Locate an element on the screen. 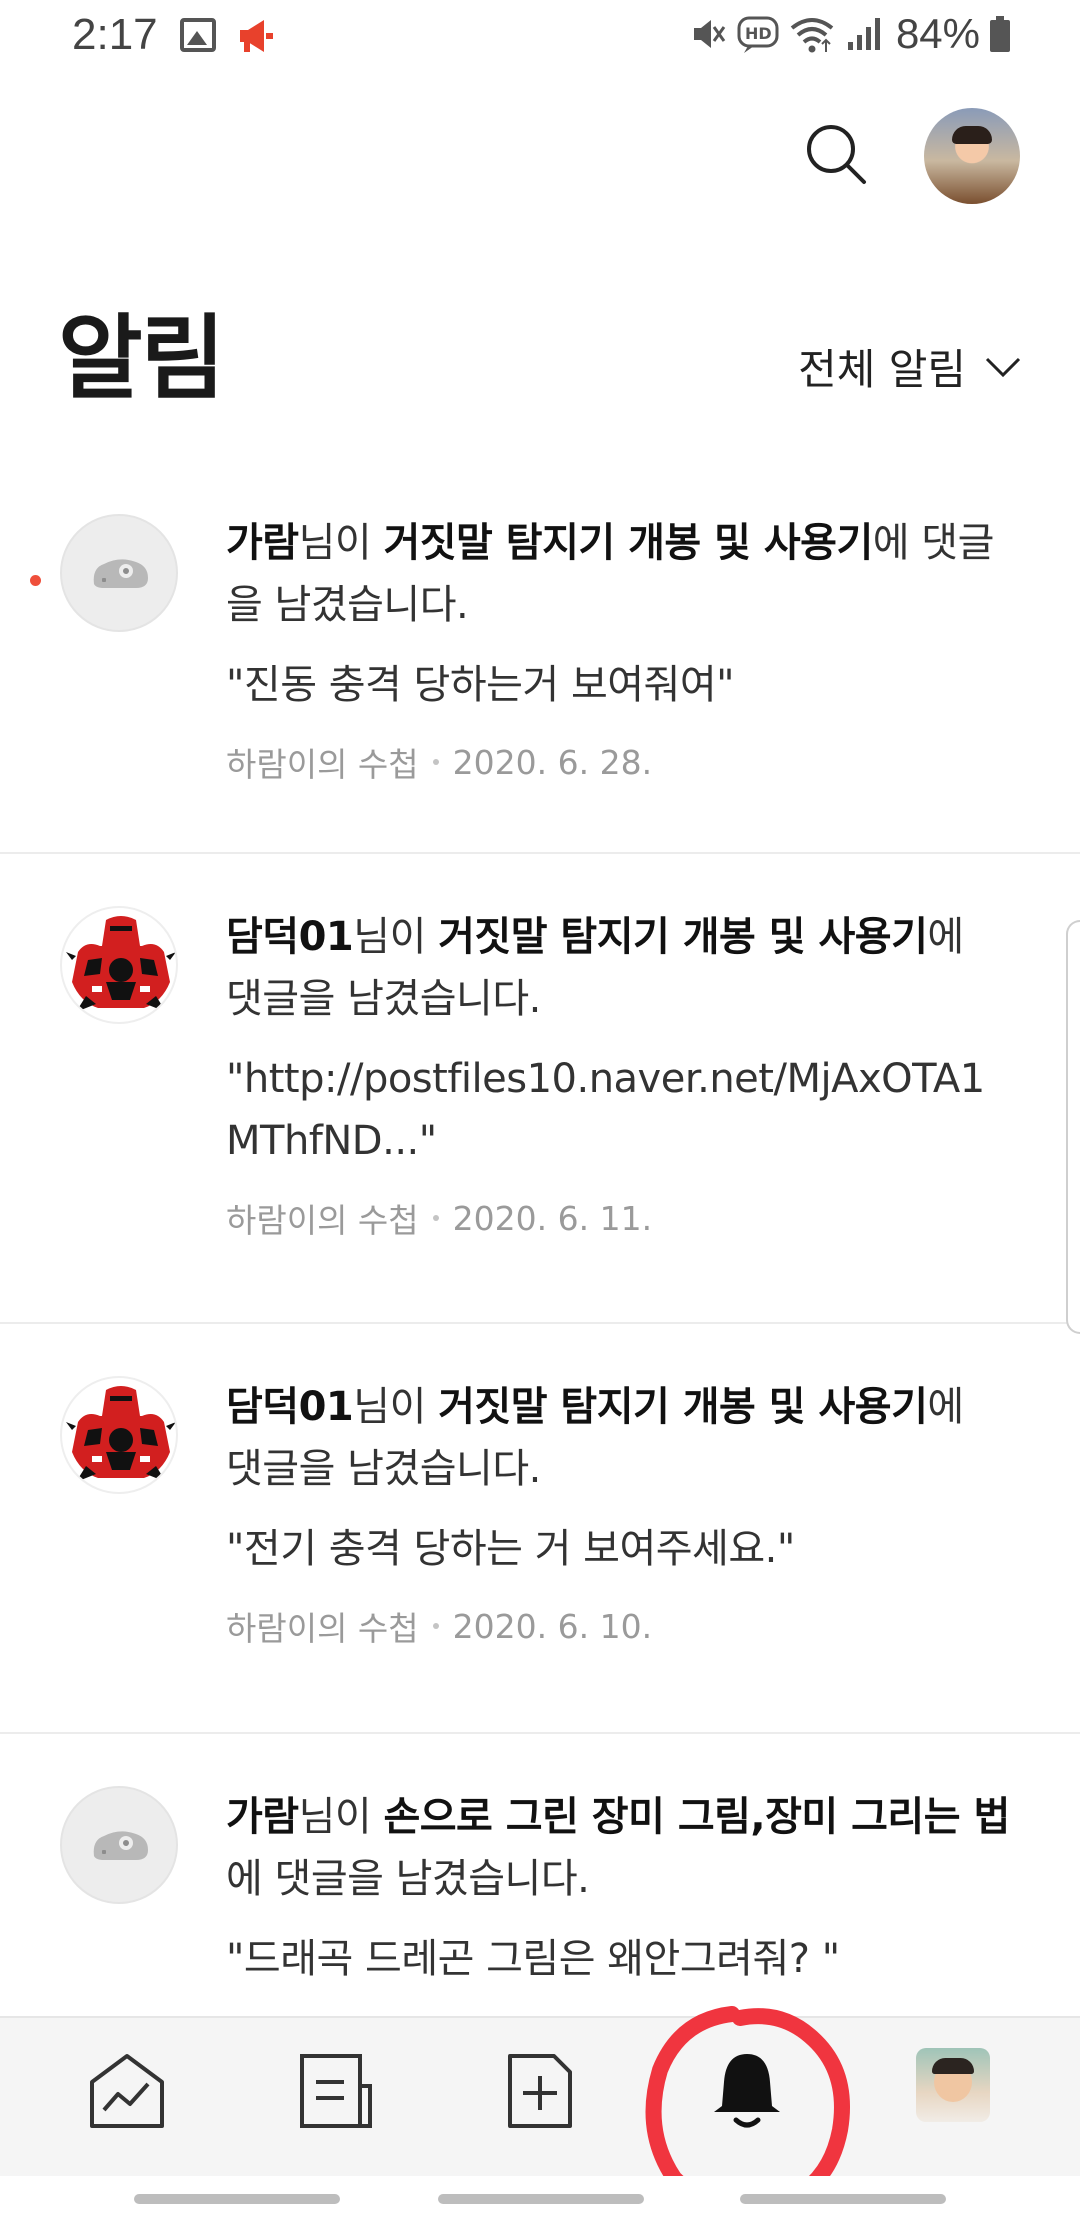  notification-date: 2020. 6. 28. is located at coordinates (552, 762).